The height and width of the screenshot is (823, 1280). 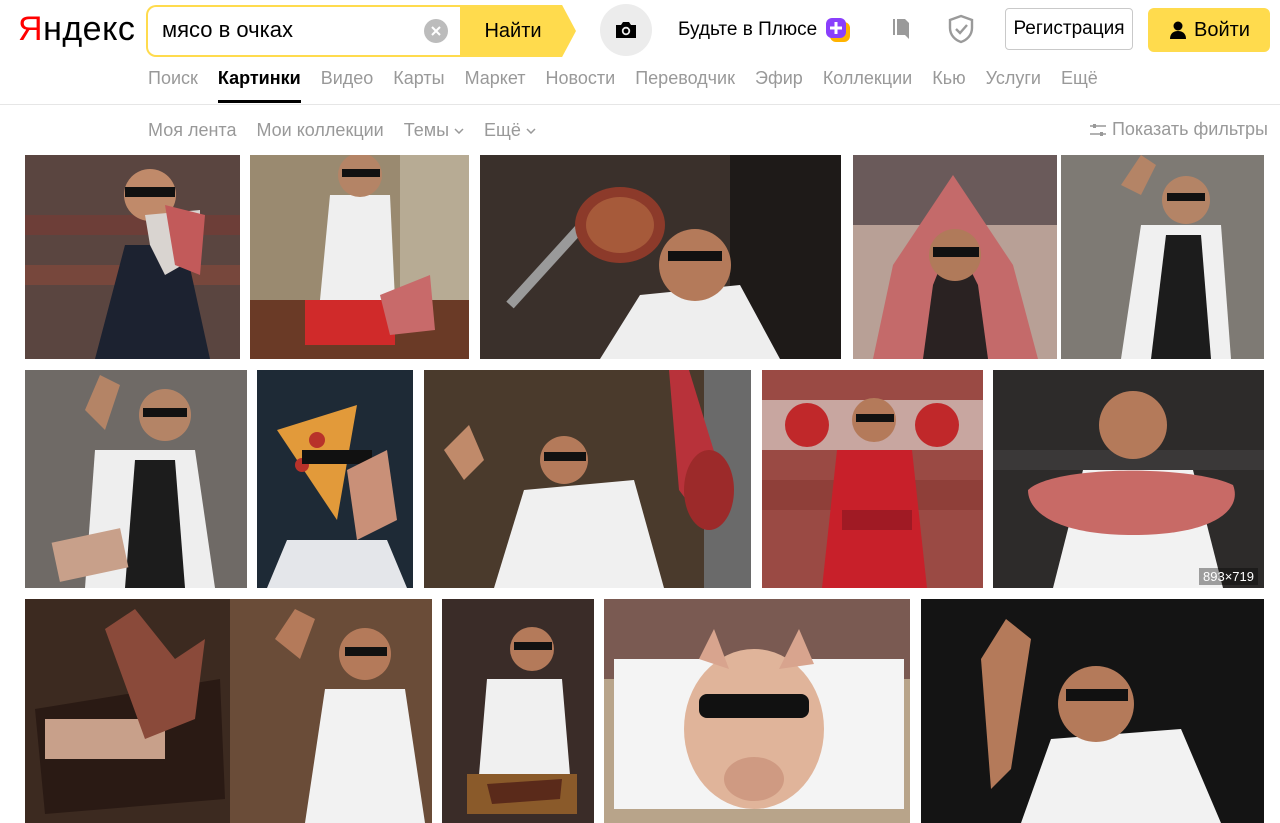 I want to click on image-size-label: 893×719, so click(x=1228, y=576).